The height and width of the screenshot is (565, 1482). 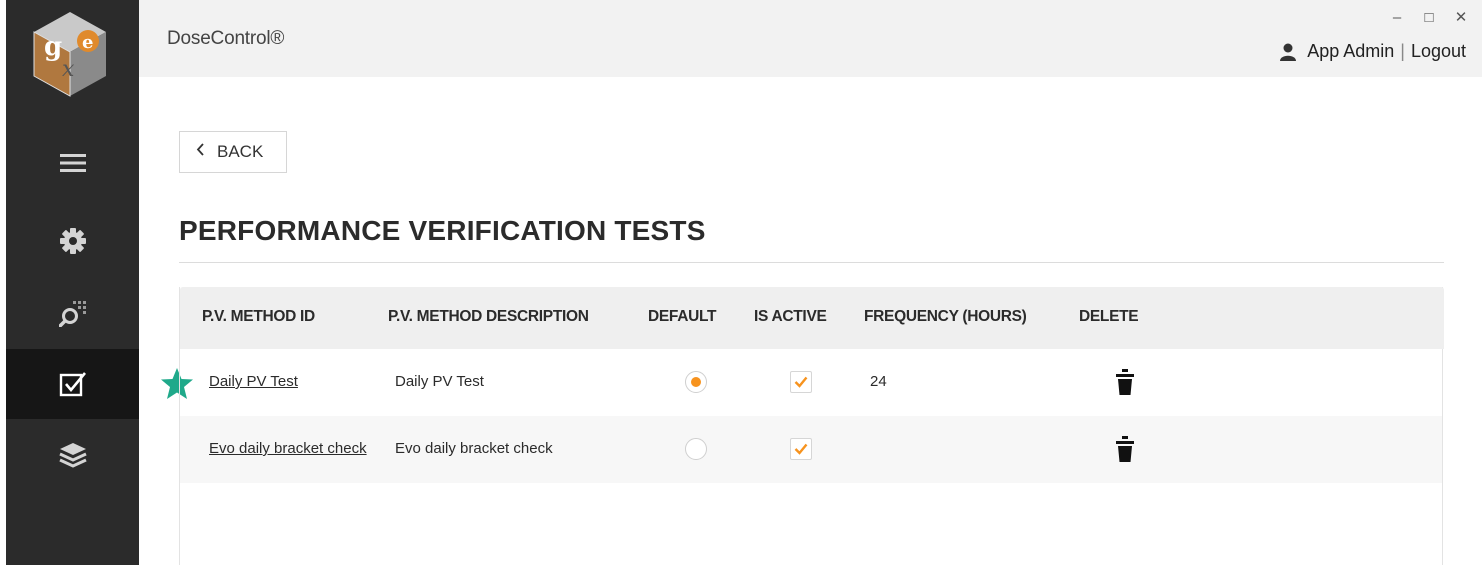 I want to click on sidebar-item-settings, so click(x=72, y=241).